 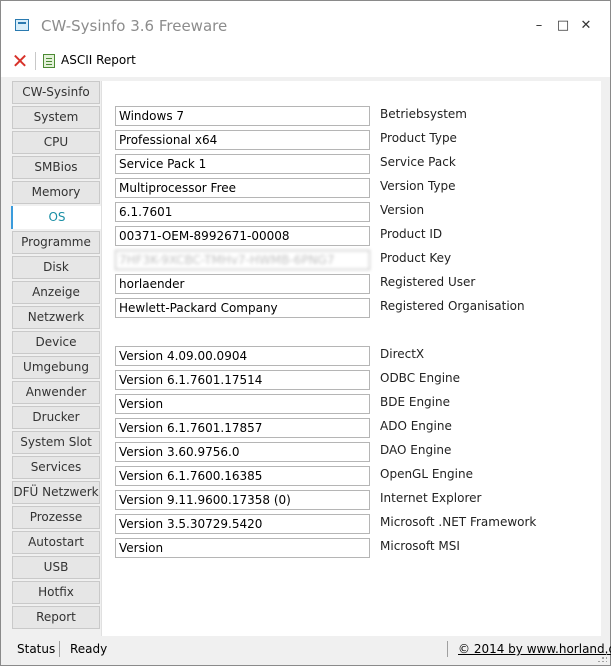 I want to click on info-row: 00371-OEM-8992671-00008 Product ID, so click(x=355, y=236).